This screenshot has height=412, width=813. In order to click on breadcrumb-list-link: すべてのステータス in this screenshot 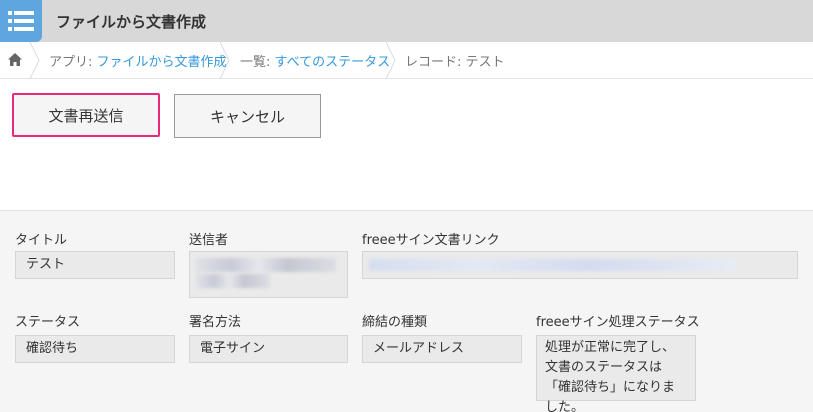, I will do `click(333, 62)`.